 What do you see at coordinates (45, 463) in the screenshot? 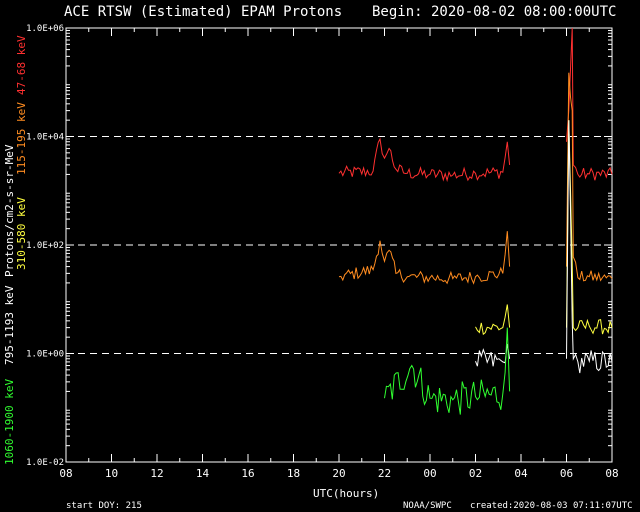
I see `y-tick-label: 1.0E-02` at bounding box center [45, 463].